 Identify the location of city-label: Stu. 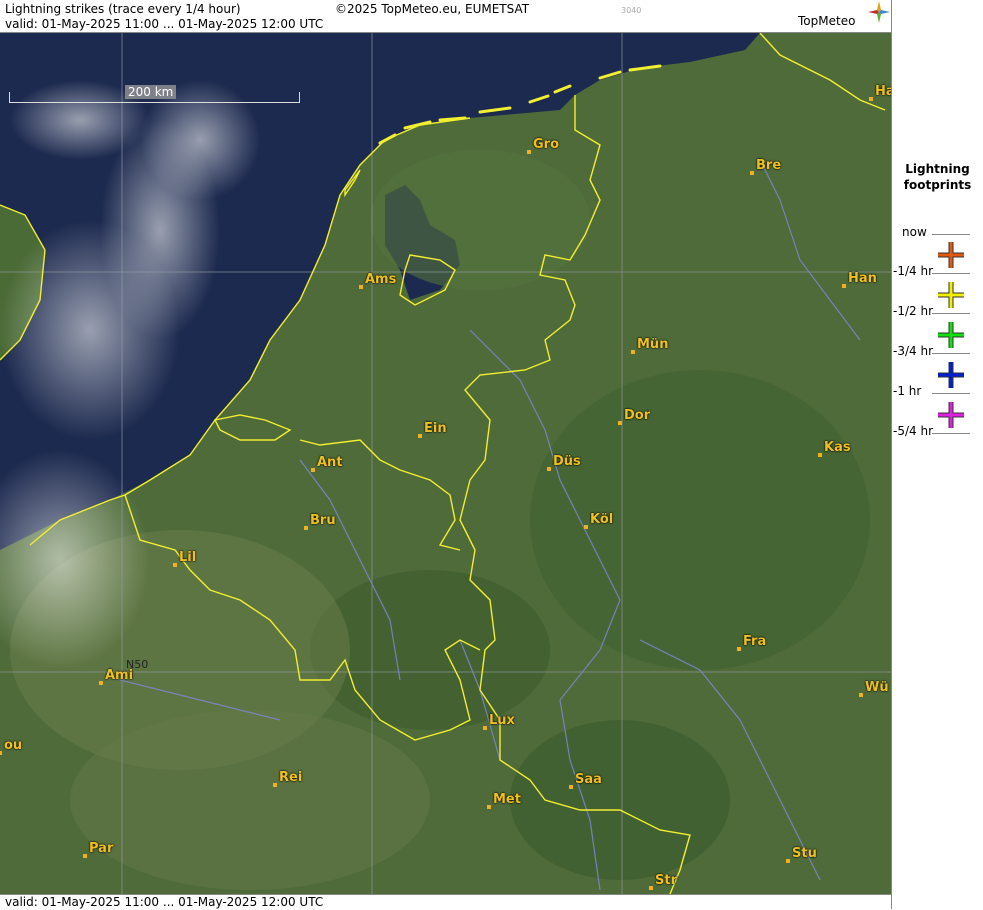
(804, 853).